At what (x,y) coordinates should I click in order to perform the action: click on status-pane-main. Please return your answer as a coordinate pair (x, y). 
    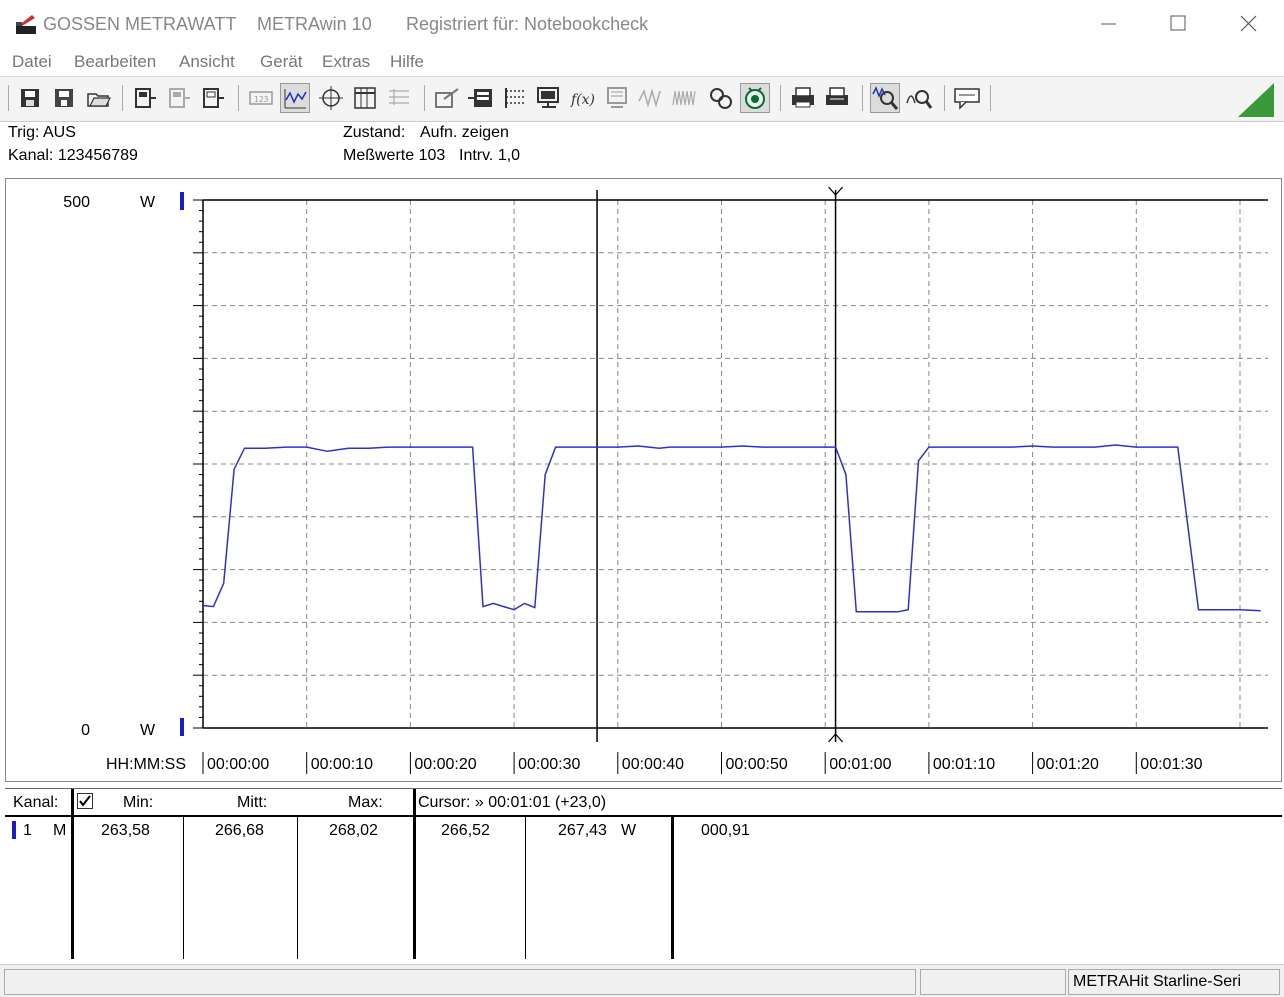
    Looking at the image, I should click on (460, 982).